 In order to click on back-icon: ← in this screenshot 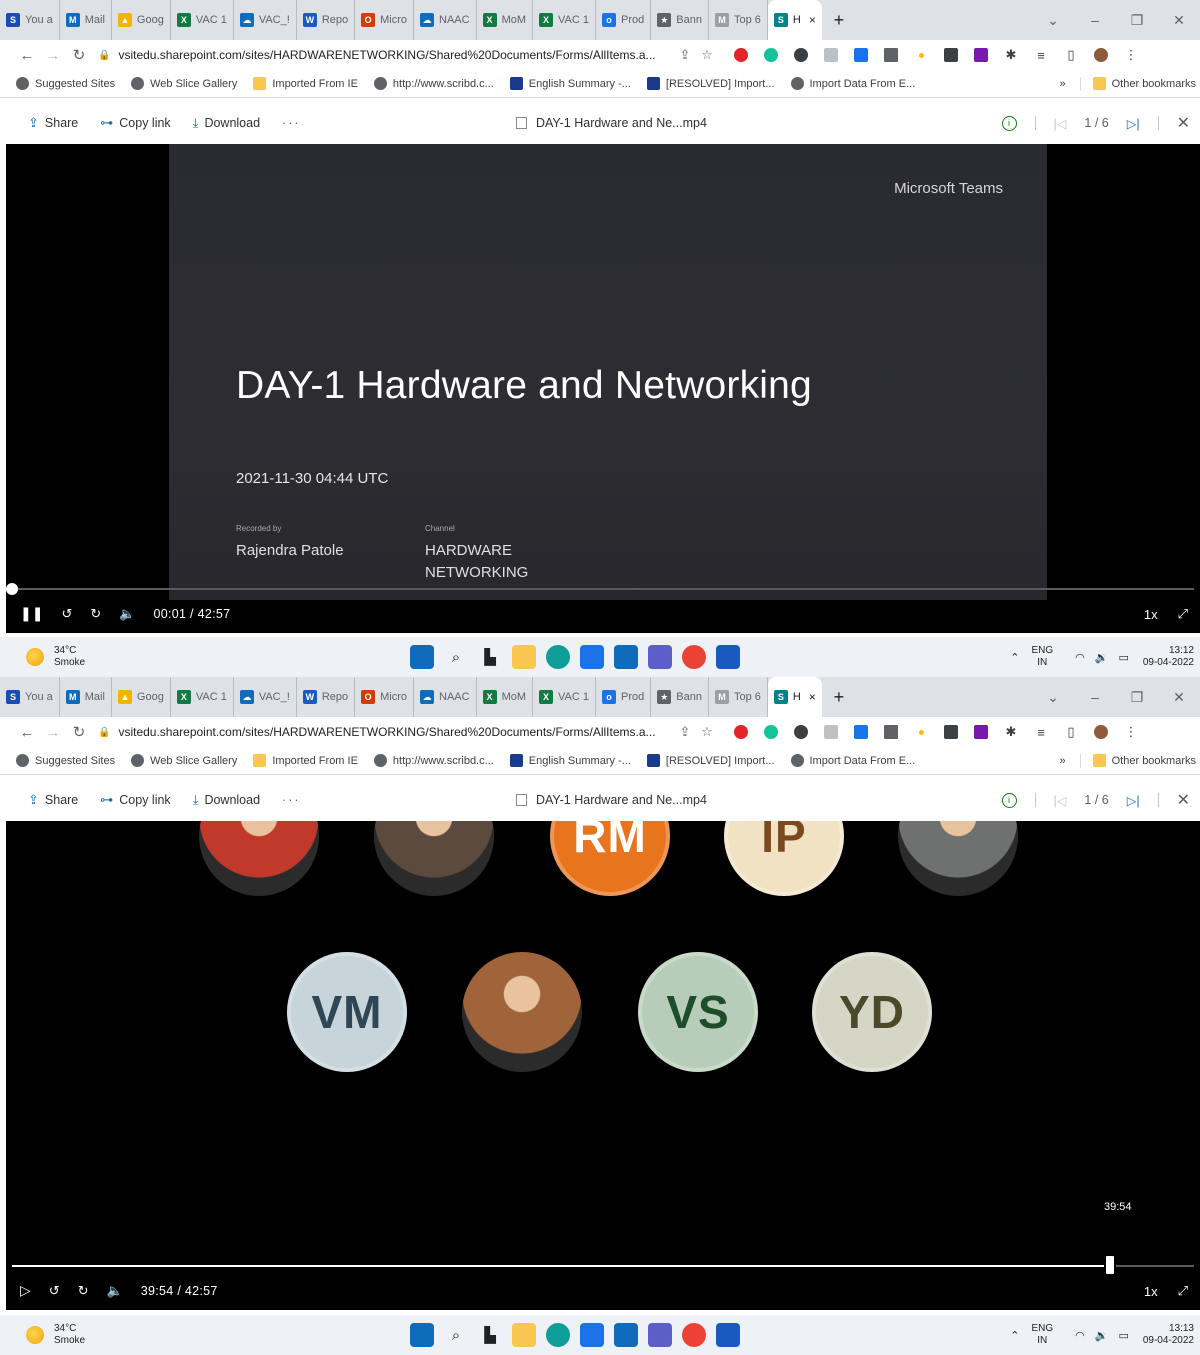, I will do `click(27, 55)`.